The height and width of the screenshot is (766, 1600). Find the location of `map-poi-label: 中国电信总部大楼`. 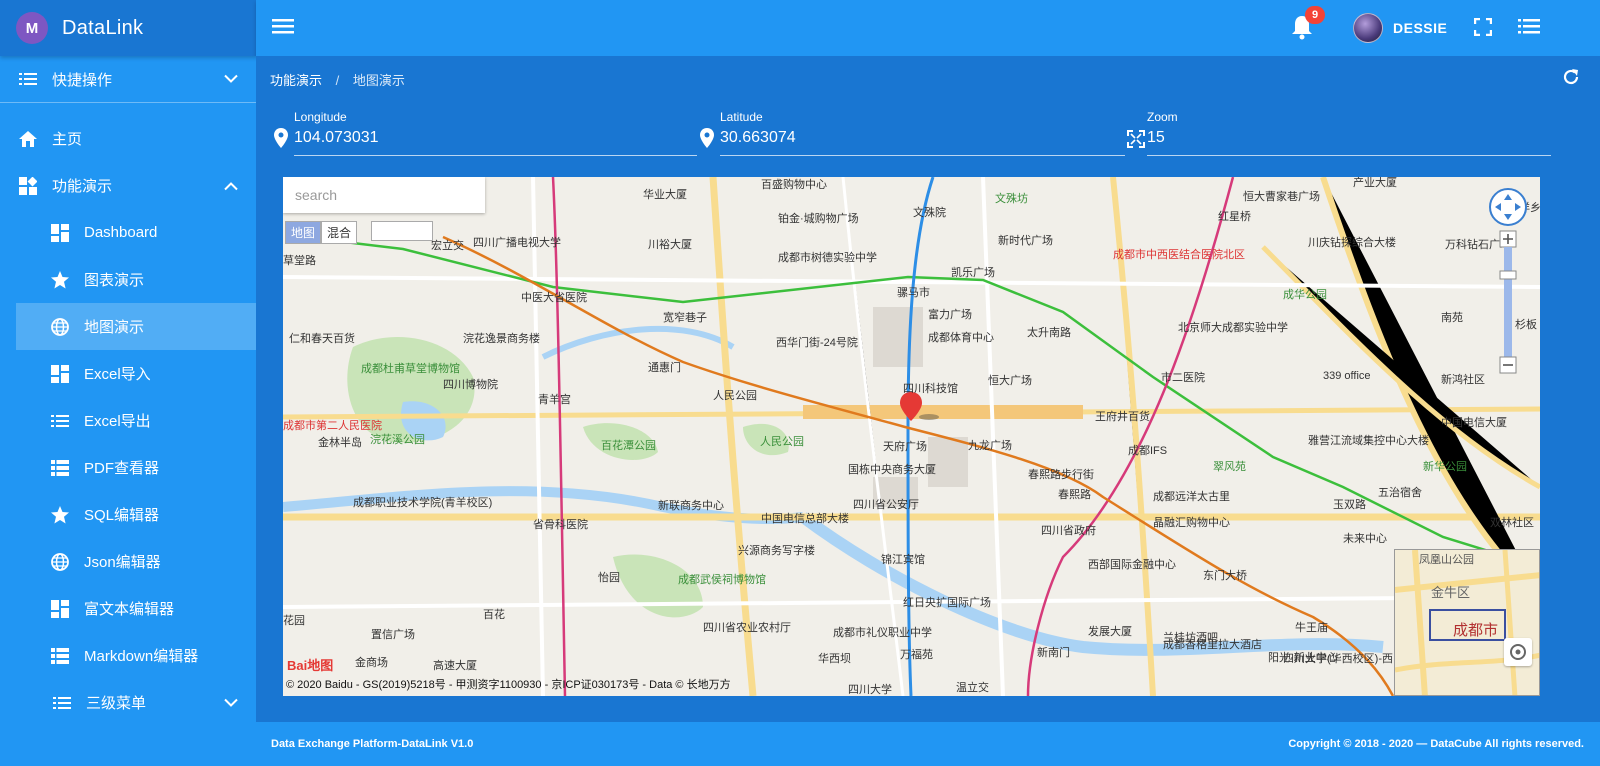

map-poi-label: 中国电信总部大楼 is located at coordinates (805, 519).